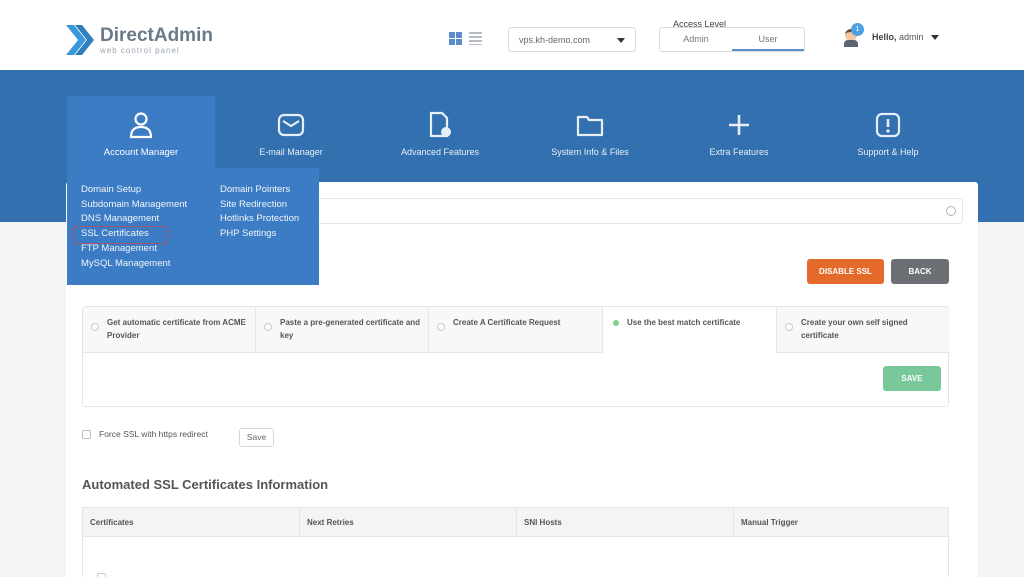 The height and width of the screenshot is (577, 1024). I want to click on back-button: BACK, so click(920, 271).